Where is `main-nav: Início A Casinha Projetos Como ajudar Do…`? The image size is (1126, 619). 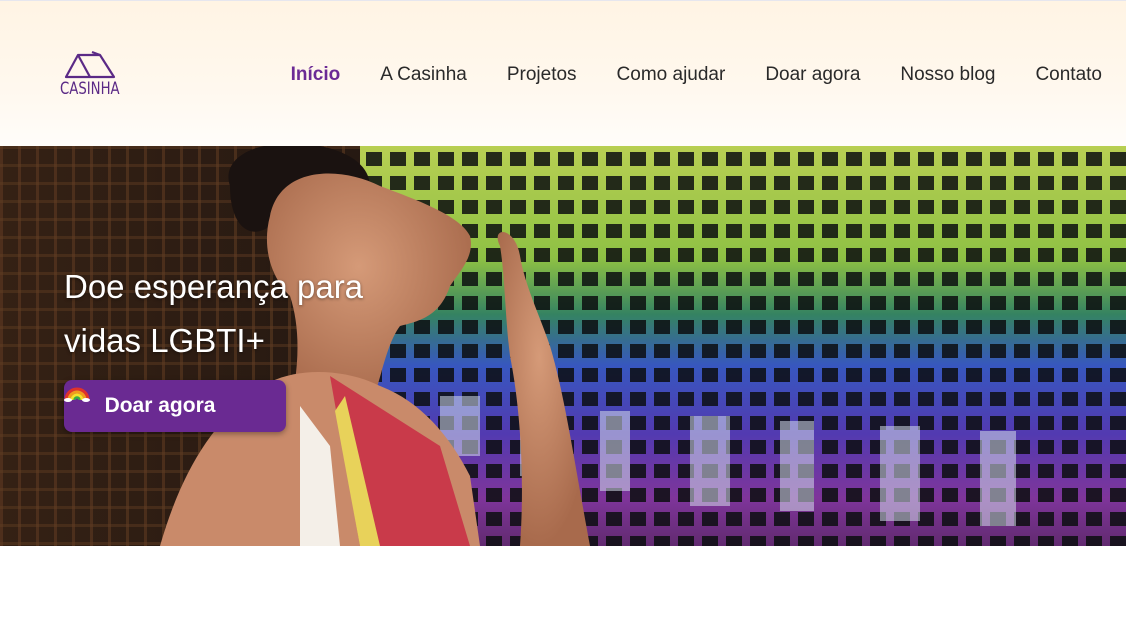
main-nav: Início A Casinha Projetos Como ajudar Do… is located at coordinates (676, 75).